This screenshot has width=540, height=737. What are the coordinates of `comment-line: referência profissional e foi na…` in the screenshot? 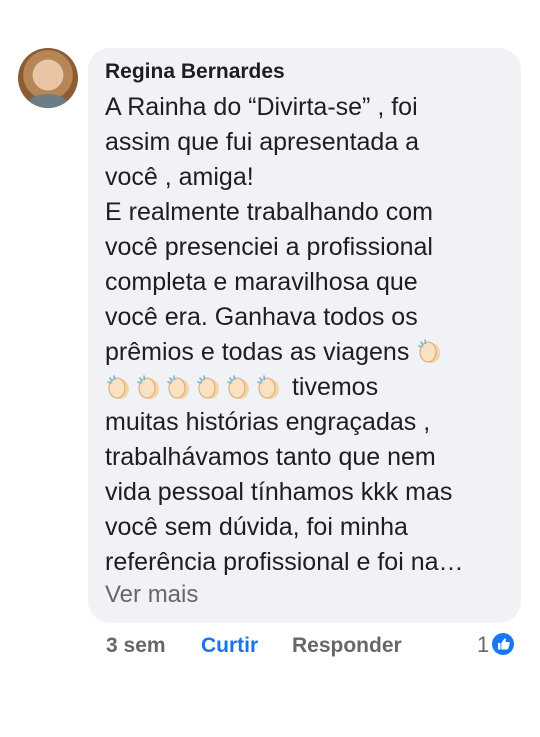 It's located at (284, 562).